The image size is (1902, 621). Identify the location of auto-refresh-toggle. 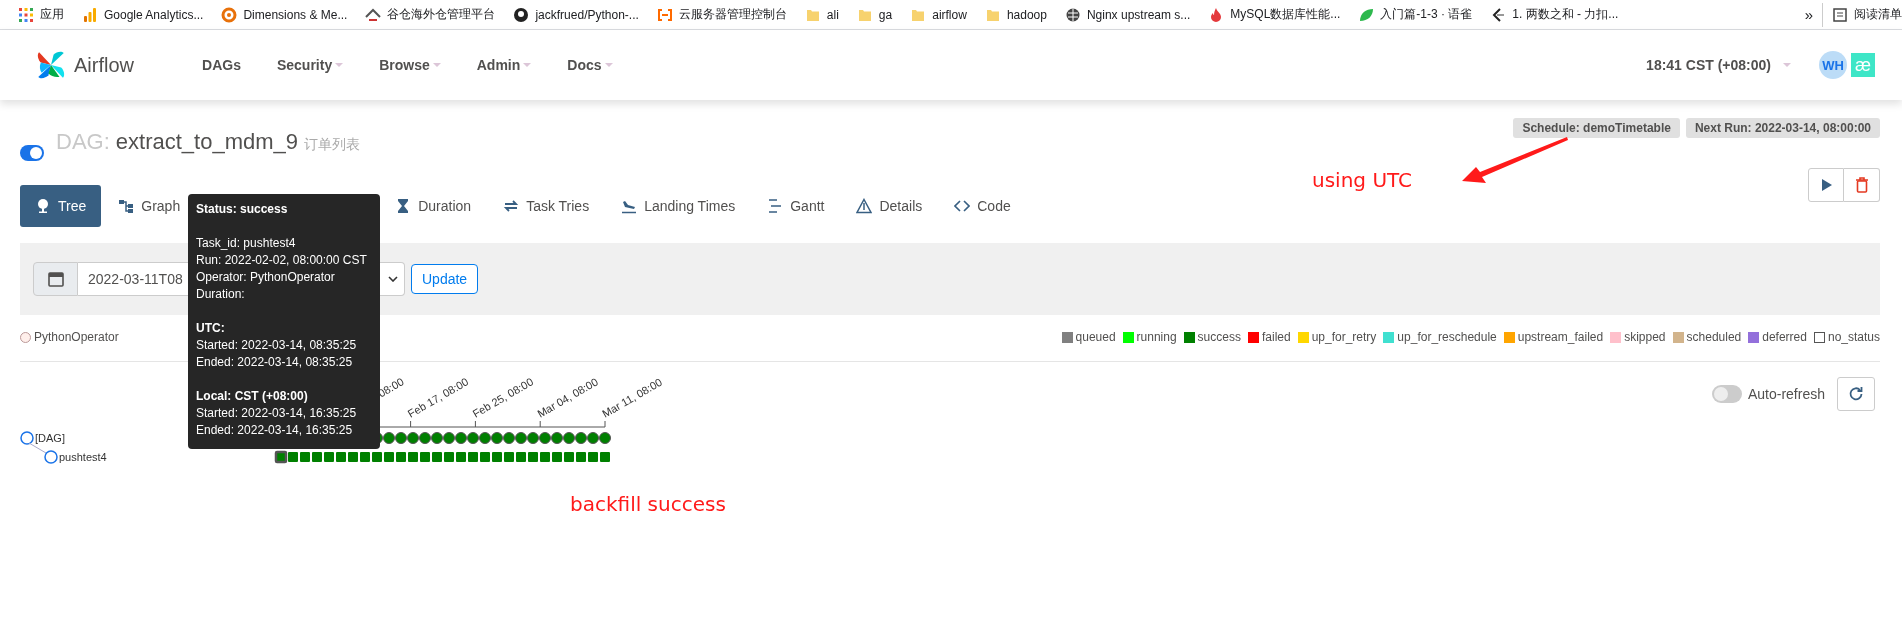
(1726, 394).